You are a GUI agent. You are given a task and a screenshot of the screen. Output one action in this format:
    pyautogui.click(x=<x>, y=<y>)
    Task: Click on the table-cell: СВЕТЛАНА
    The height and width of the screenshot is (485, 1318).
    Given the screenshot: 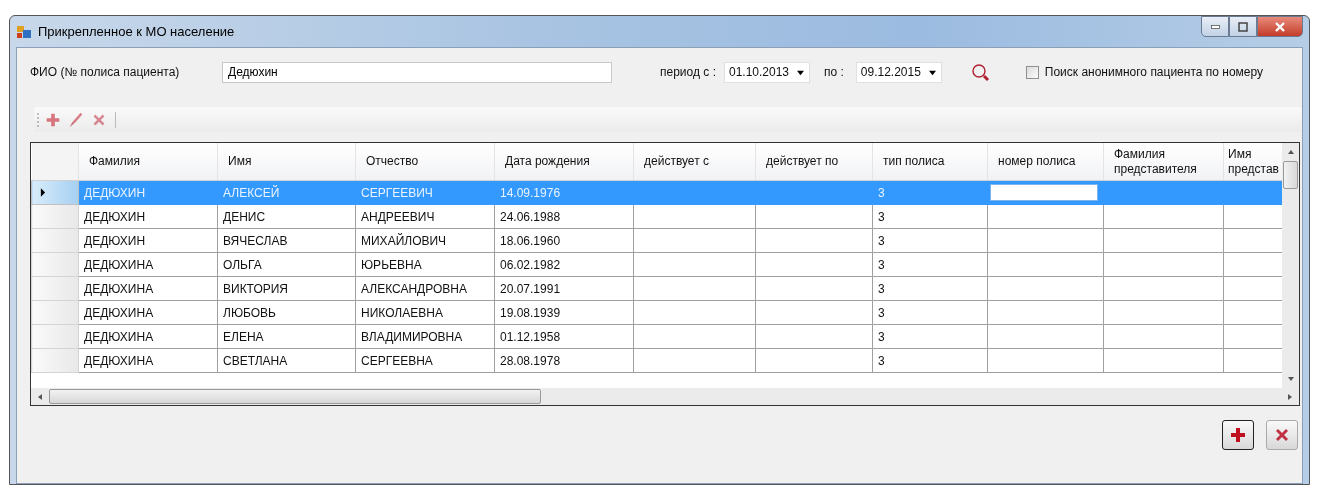 What is the action you would take?
    pyautogui.click(x=286, y=360)
    